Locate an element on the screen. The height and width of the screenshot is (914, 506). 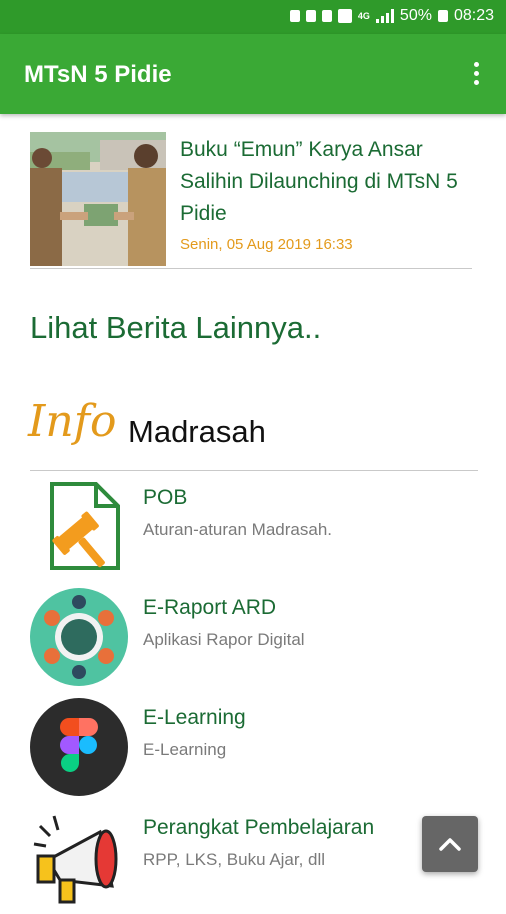
network-type: 4G is located at coordinates (363, 16).